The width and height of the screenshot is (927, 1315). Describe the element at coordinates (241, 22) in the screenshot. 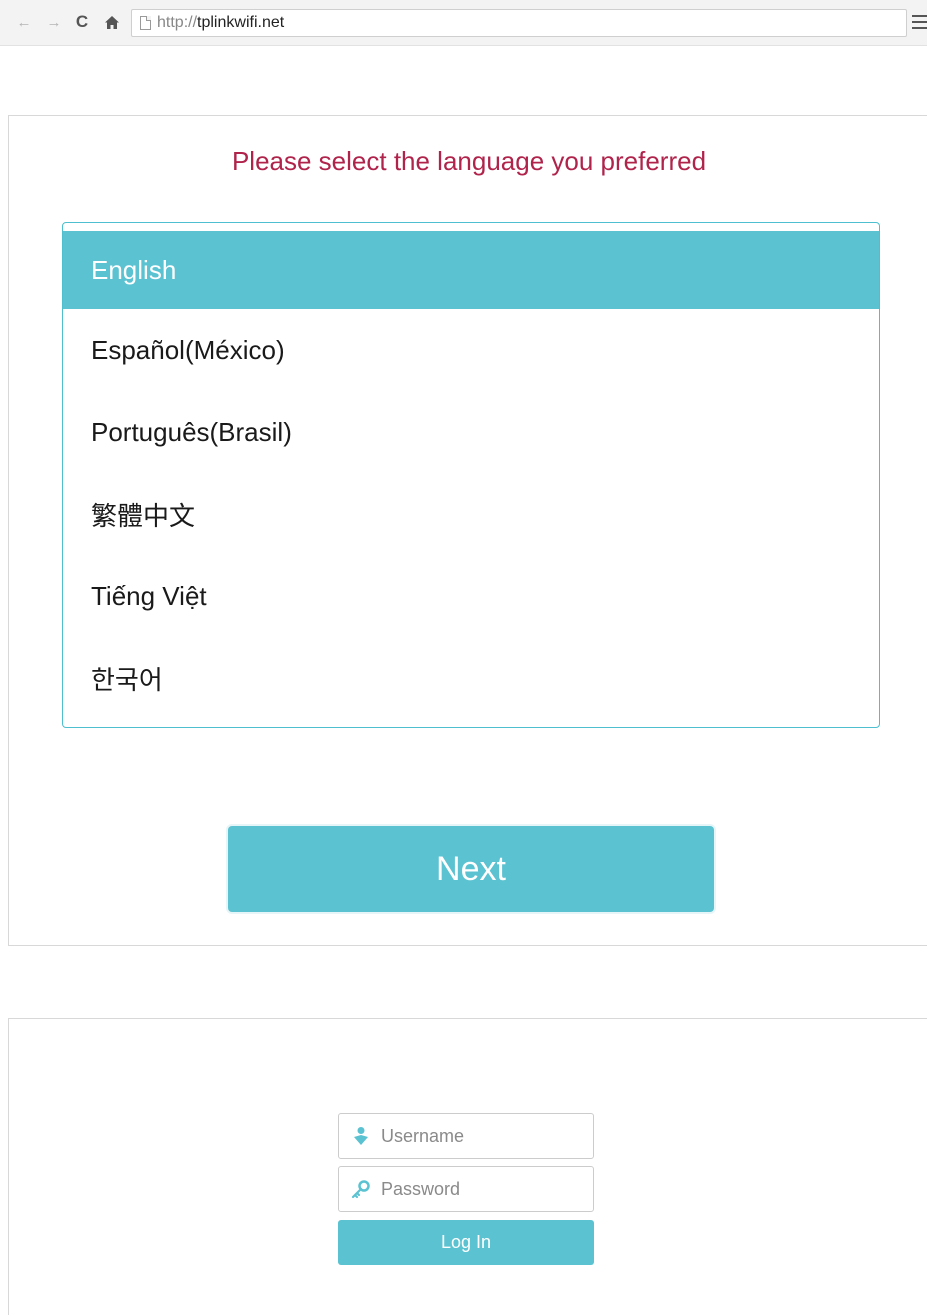

I see `url-host: tplinkwifi.net` at that location.